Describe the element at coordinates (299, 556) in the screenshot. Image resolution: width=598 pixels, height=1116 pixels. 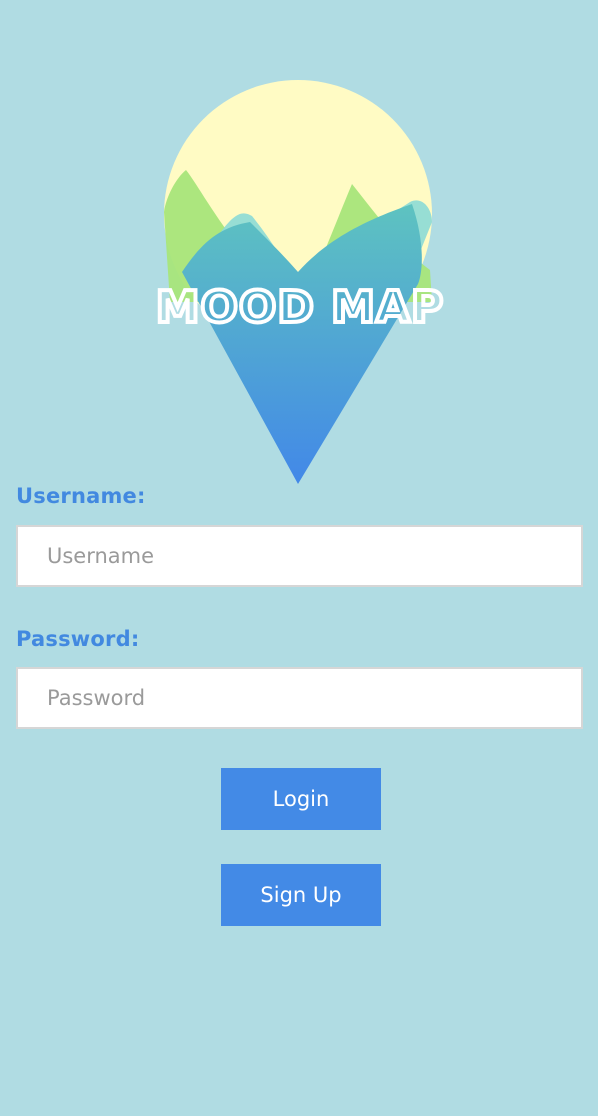
I see `username-input` at that location.